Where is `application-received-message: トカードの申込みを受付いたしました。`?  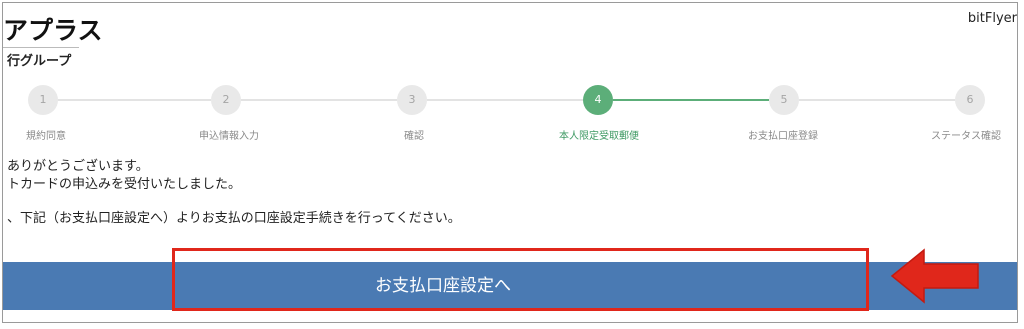 application-received-message: トカードの申込みを受付いたしました。 is located at coordinates (124, 184).